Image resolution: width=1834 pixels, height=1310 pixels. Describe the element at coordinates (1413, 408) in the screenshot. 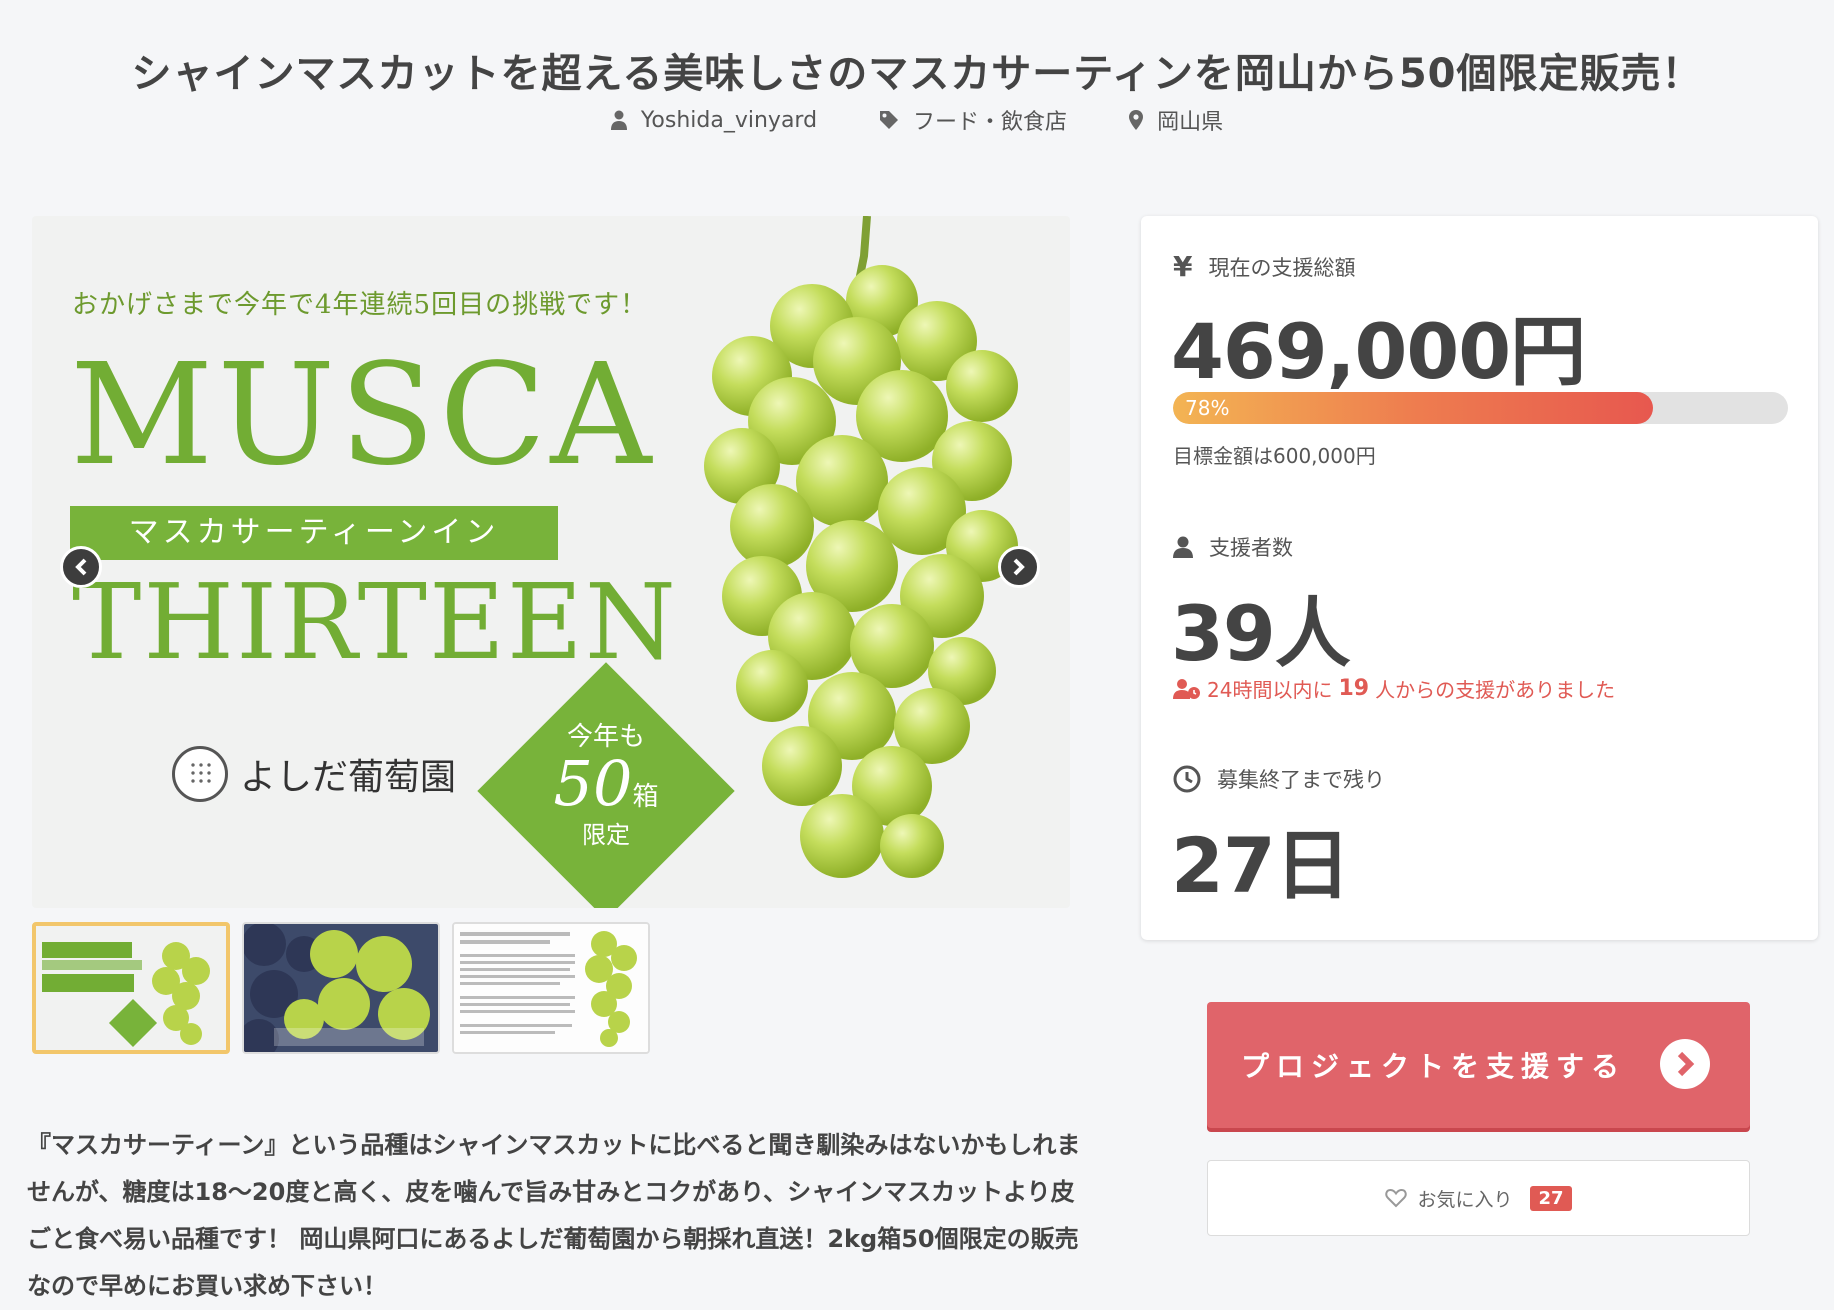

I see `funding-progress-fill: 78%` at that location.